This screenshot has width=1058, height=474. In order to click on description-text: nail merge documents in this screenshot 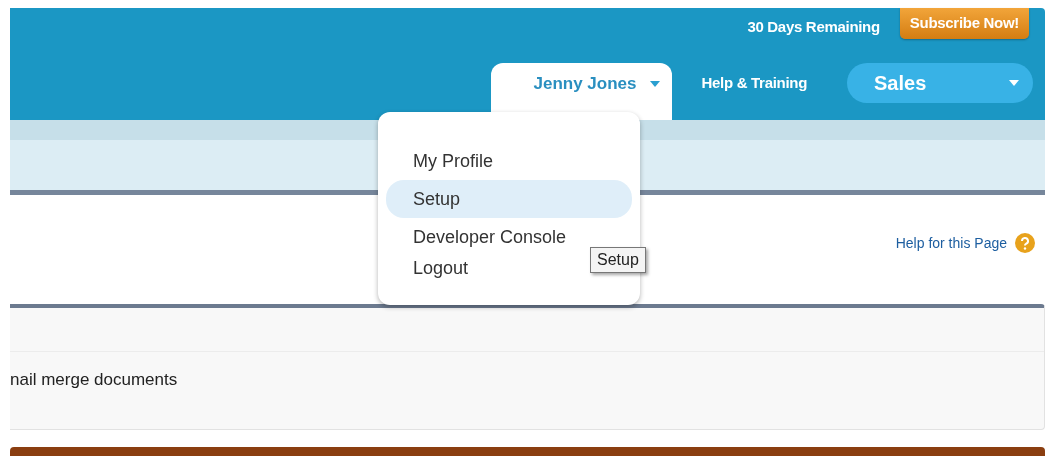, I will do `click(94, 379)`.